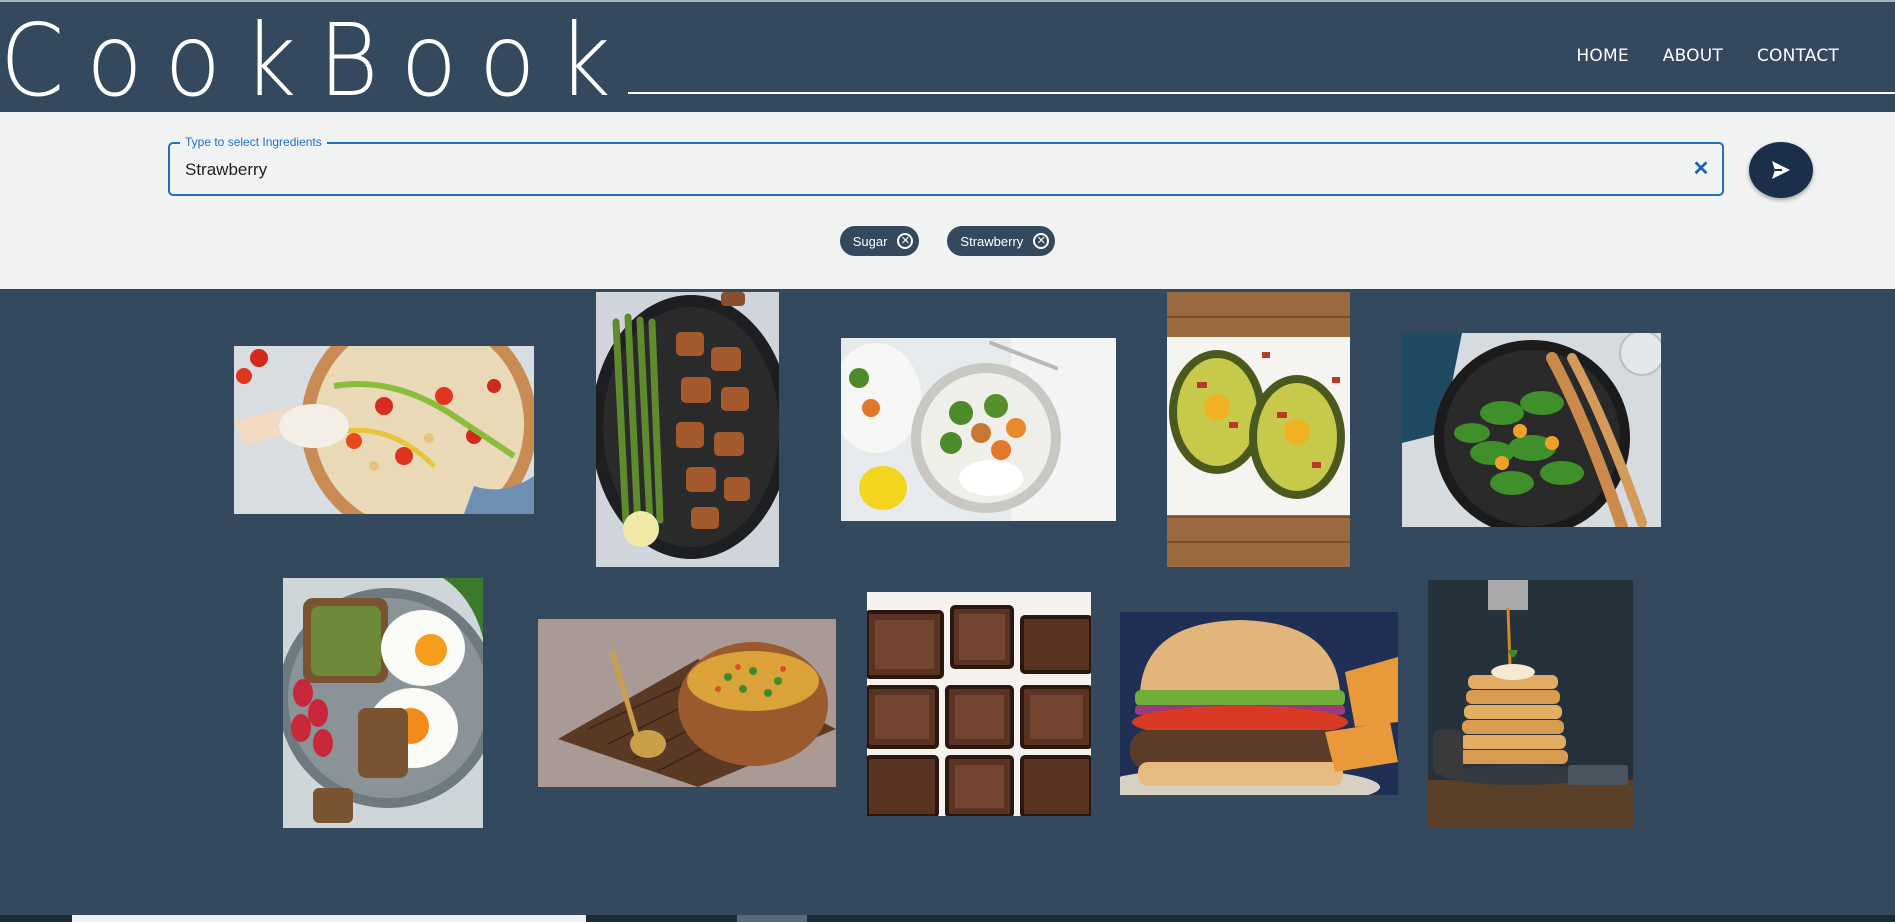  I want to click on recipe-card-chickpea-salad, so click(384, 430).